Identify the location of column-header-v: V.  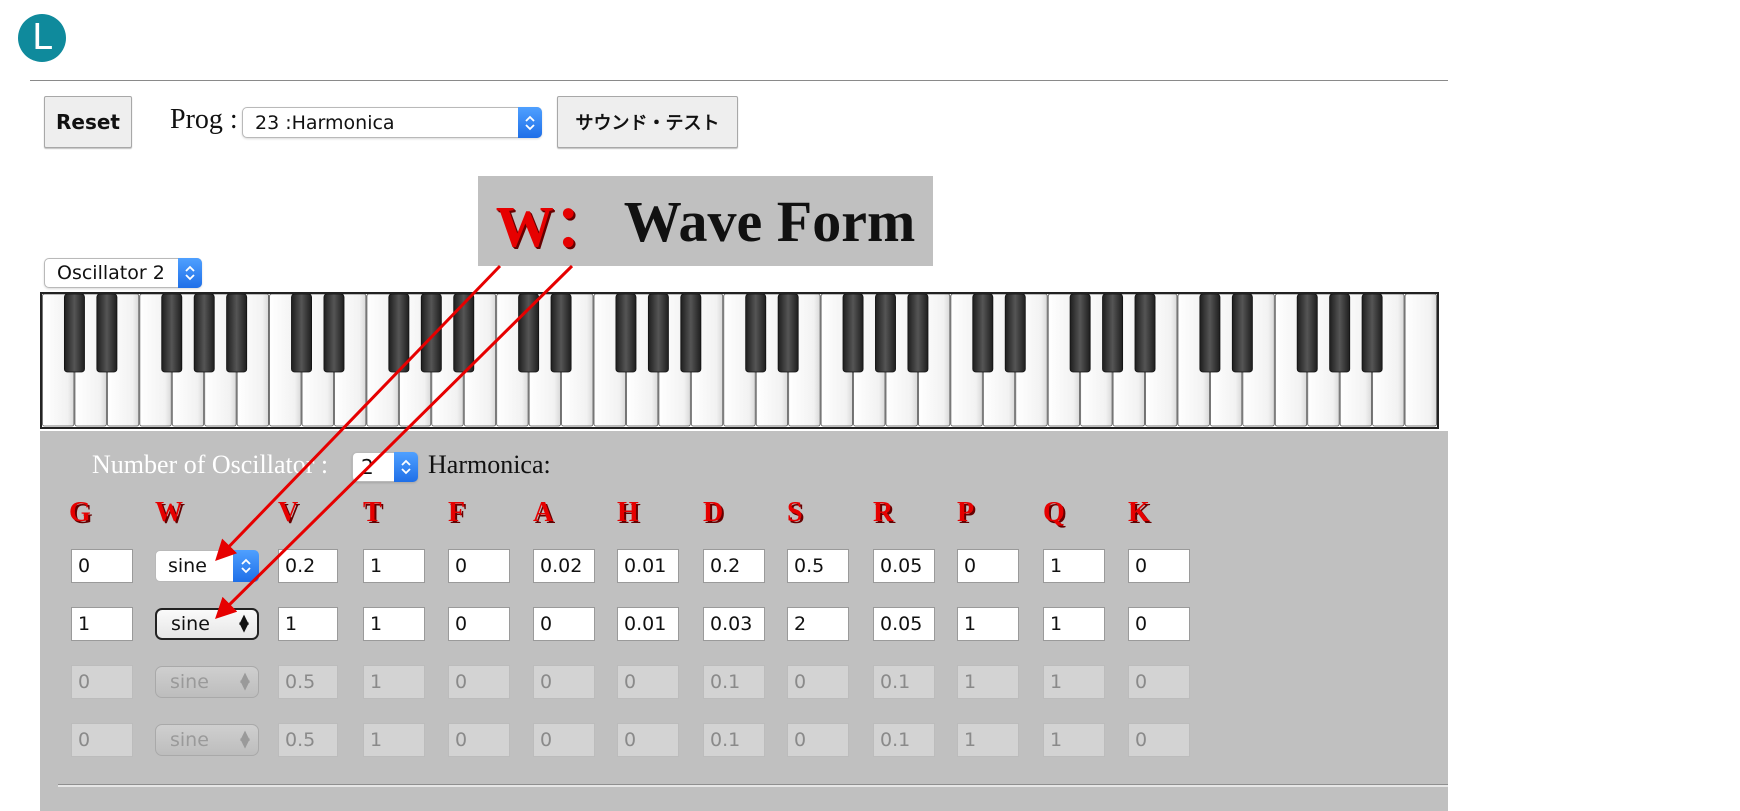
(288, 512).